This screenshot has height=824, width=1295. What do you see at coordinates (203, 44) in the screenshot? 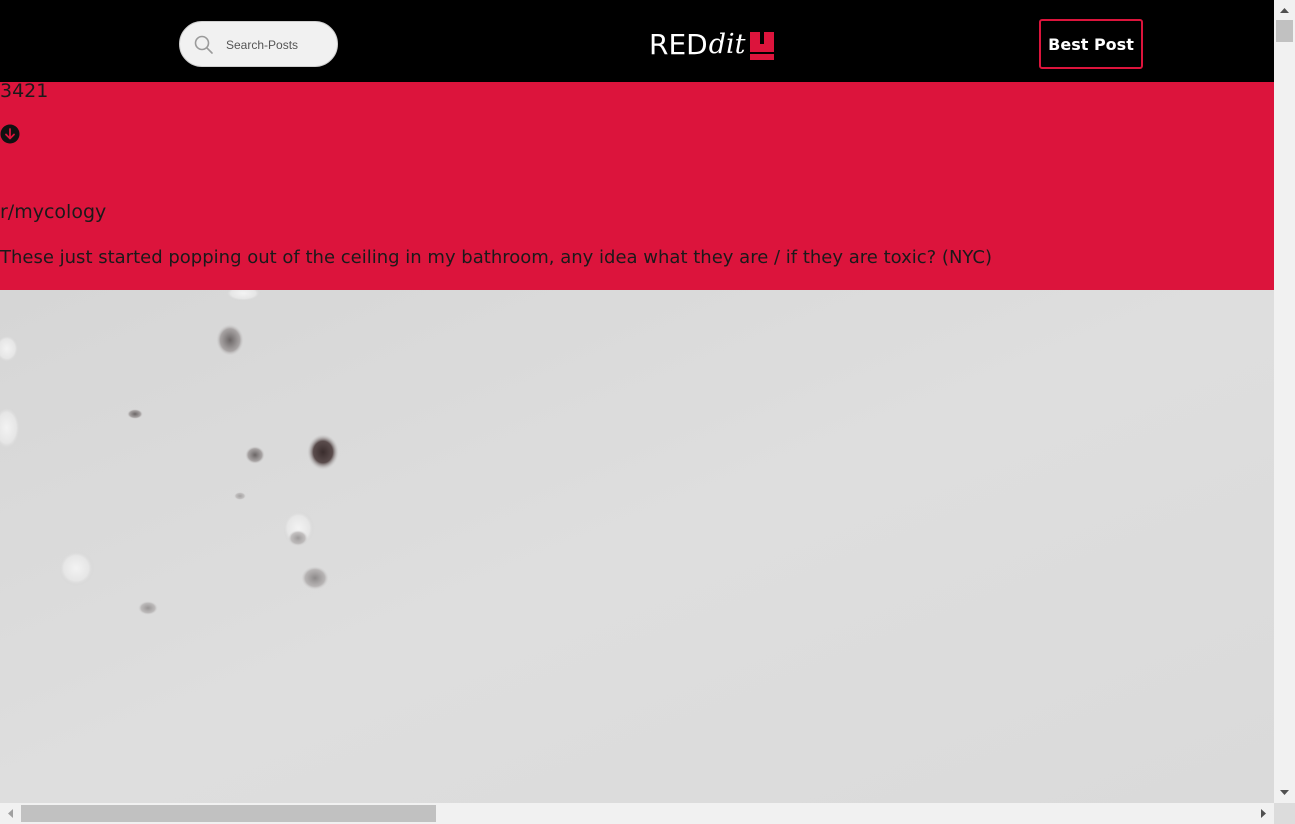
I see `search-icon` at bounding box center [203, 44].